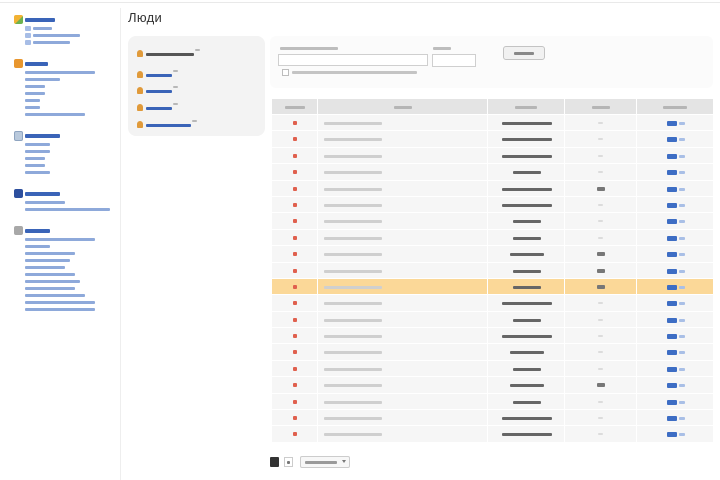 This screenshot has height=480, width=720. I want to click on search-option-checkbox, so click(285, 72).